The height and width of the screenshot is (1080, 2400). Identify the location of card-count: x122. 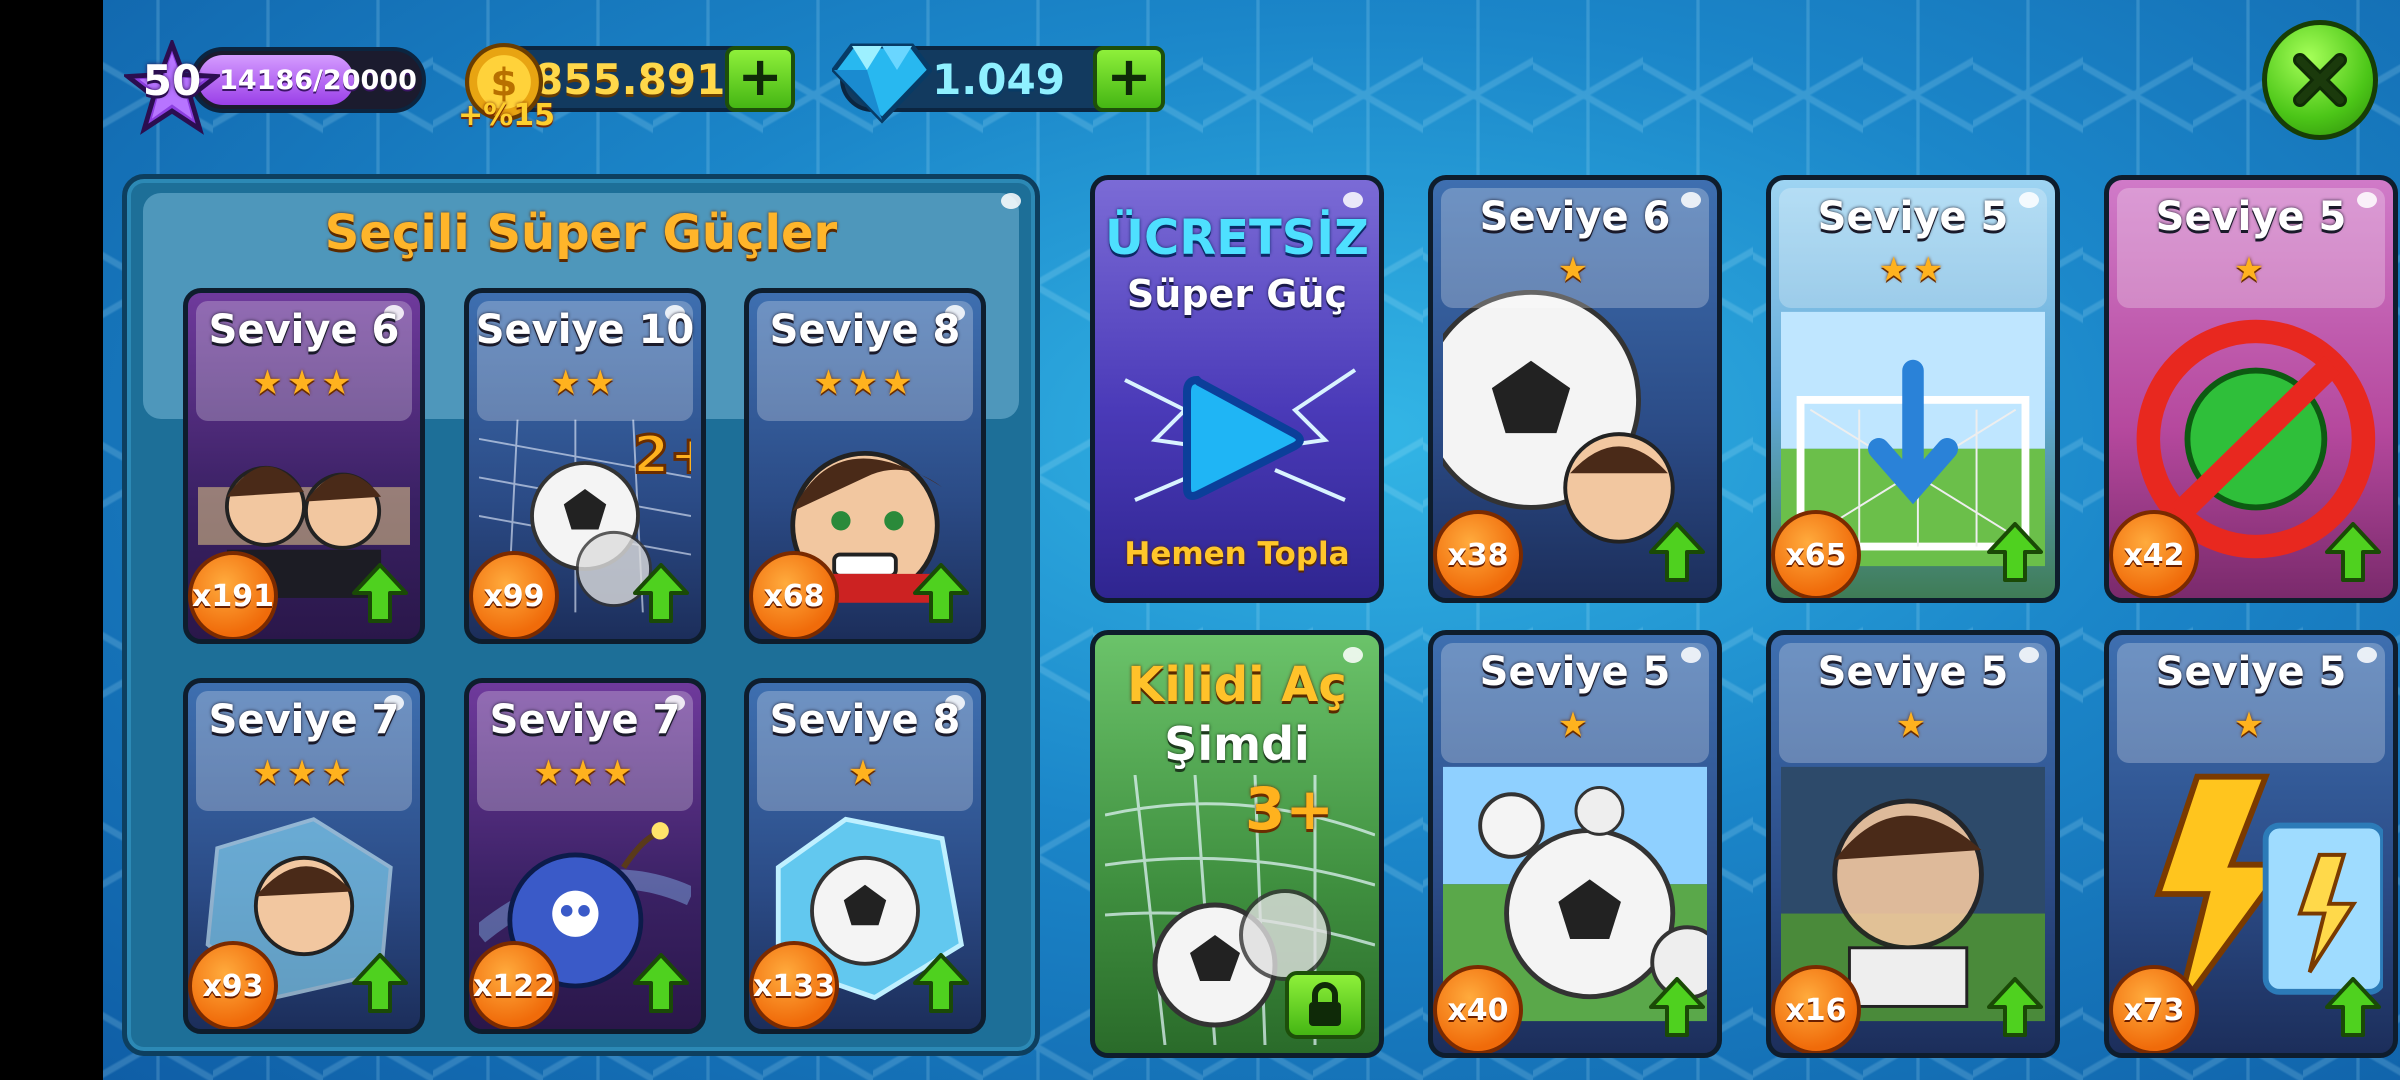
(514, 985).